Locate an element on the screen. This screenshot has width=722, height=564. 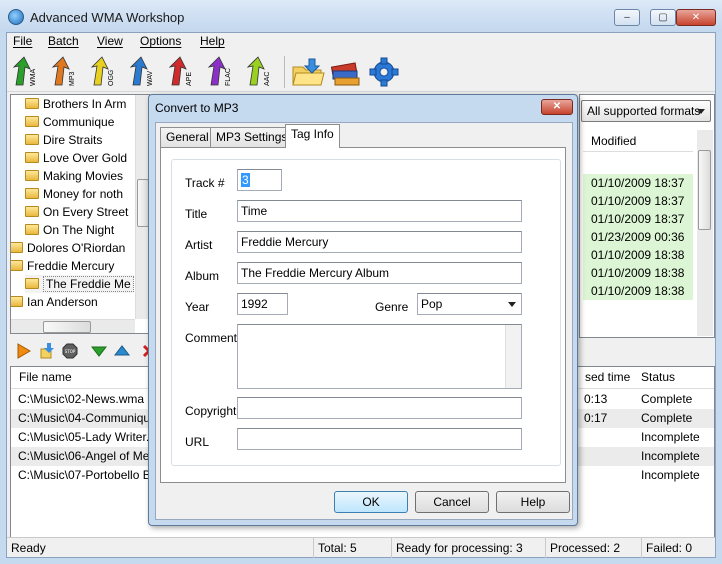
convert-ogg-button: OGG is located at coordinates (104, 72).